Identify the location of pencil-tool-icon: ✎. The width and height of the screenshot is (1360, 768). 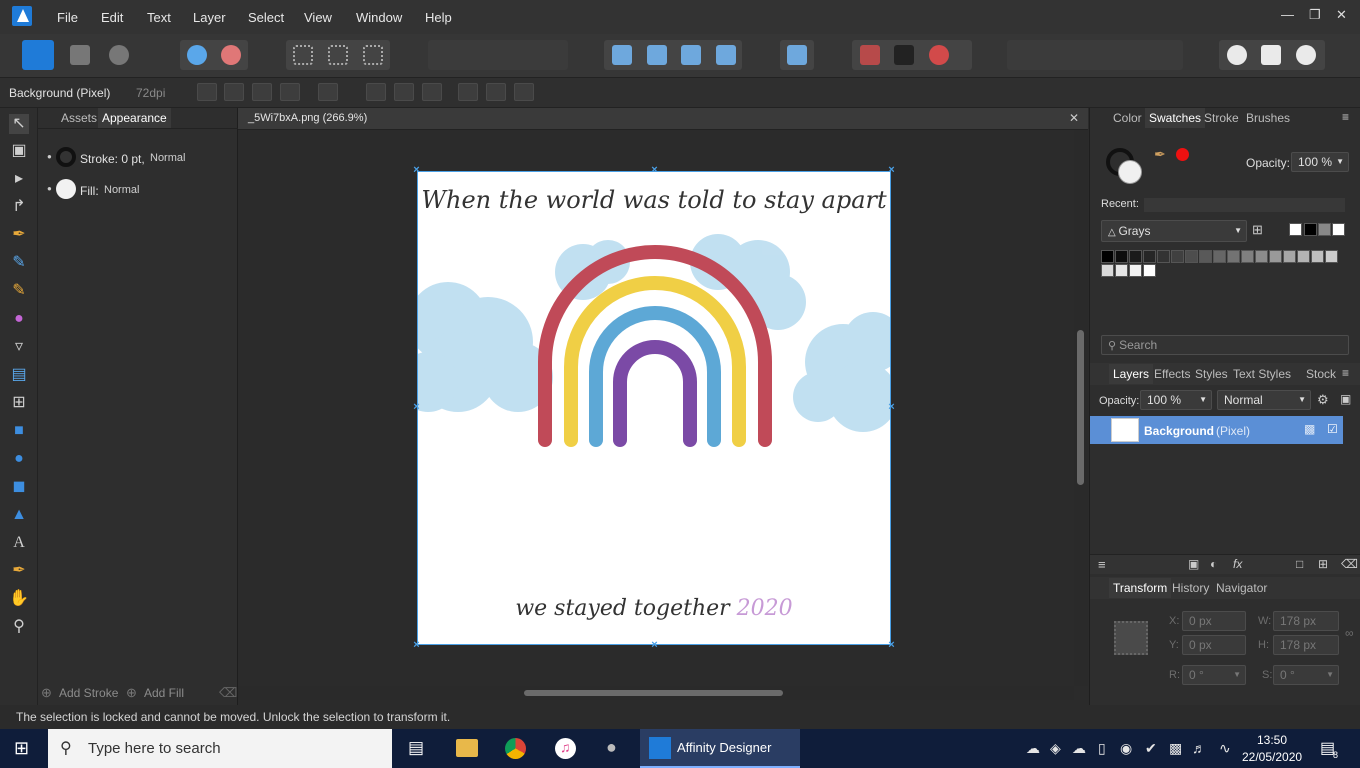
(19, 263).